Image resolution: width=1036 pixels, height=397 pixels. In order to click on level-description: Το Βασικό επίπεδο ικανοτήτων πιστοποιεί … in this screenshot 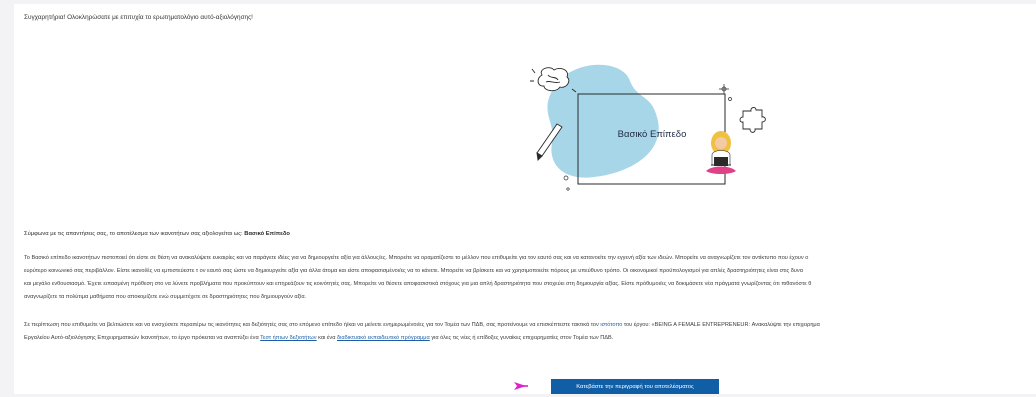, I will do `click(417, 278)`.